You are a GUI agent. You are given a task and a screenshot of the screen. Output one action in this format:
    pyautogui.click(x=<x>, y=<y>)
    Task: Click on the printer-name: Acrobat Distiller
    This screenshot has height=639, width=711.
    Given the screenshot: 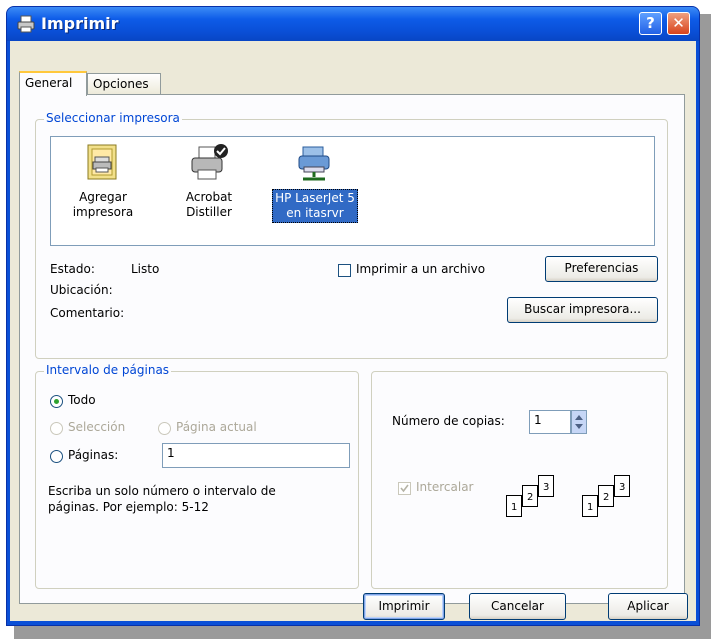 What is the action you would take?
    pyautogui.click(x=209, y=204)
    